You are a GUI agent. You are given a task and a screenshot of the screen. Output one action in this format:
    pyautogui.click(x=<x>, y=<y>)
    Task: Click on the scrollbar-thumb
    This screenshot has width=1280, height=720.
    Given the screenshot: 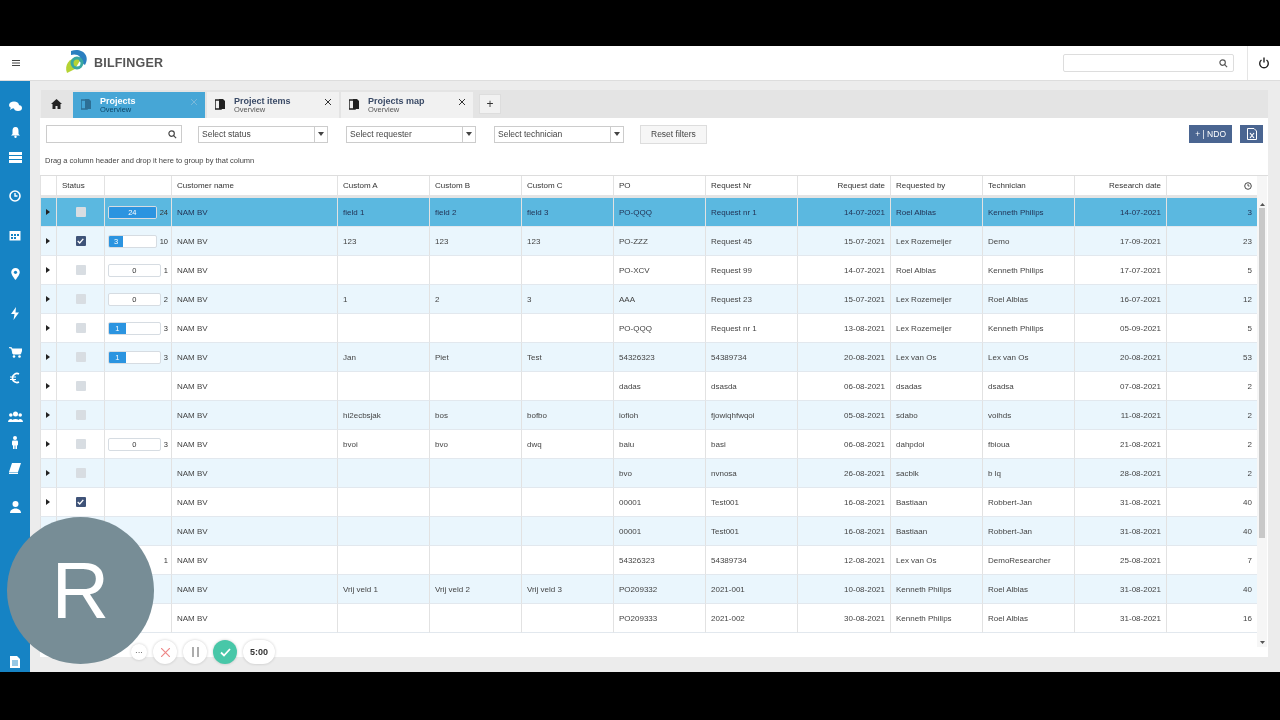 What is the action you would take?
    pyautogui.click(x=1262, y=373)
    